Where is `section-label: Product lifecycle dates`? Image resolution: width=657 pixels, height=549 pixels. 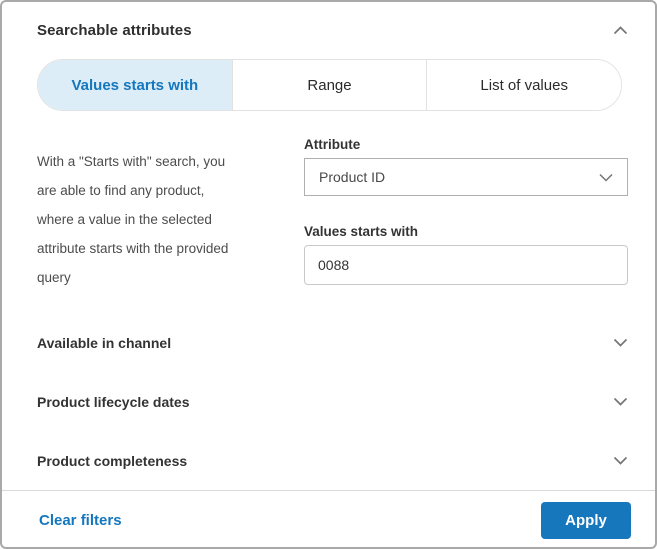 section-label: Product lifecycle dates is located at coordinates (113, 401).